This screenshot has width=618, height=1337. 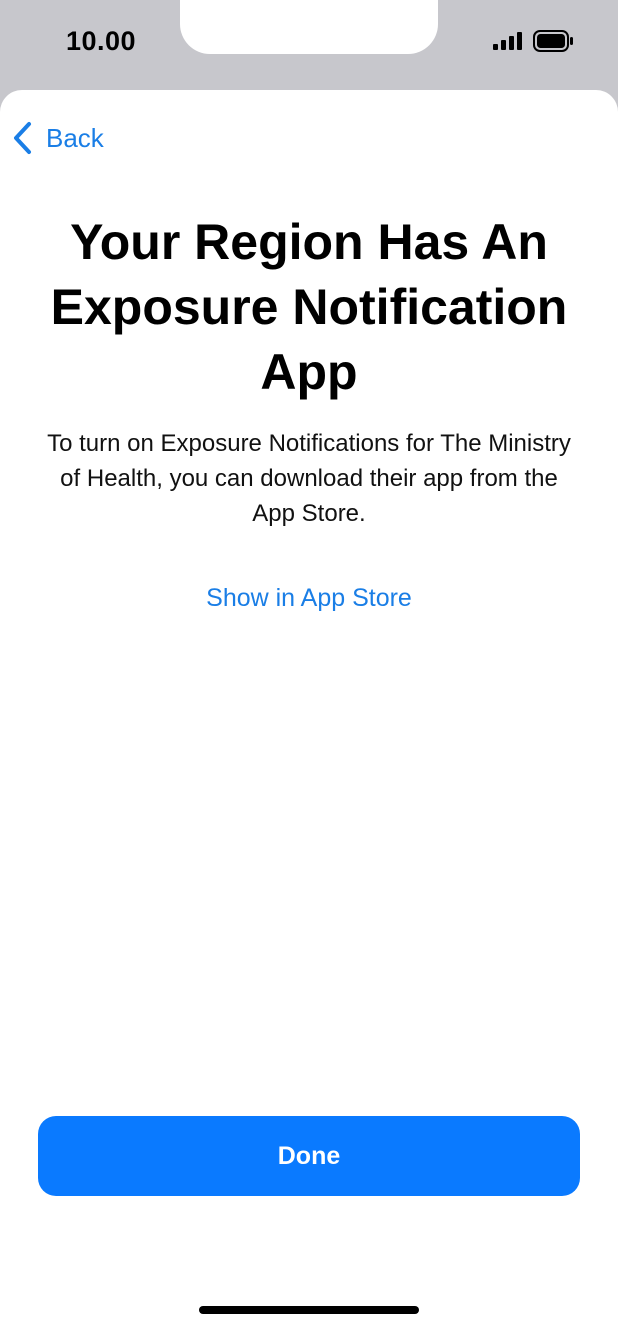 I want to click on back-label: Back, so click(x=75, y=137).